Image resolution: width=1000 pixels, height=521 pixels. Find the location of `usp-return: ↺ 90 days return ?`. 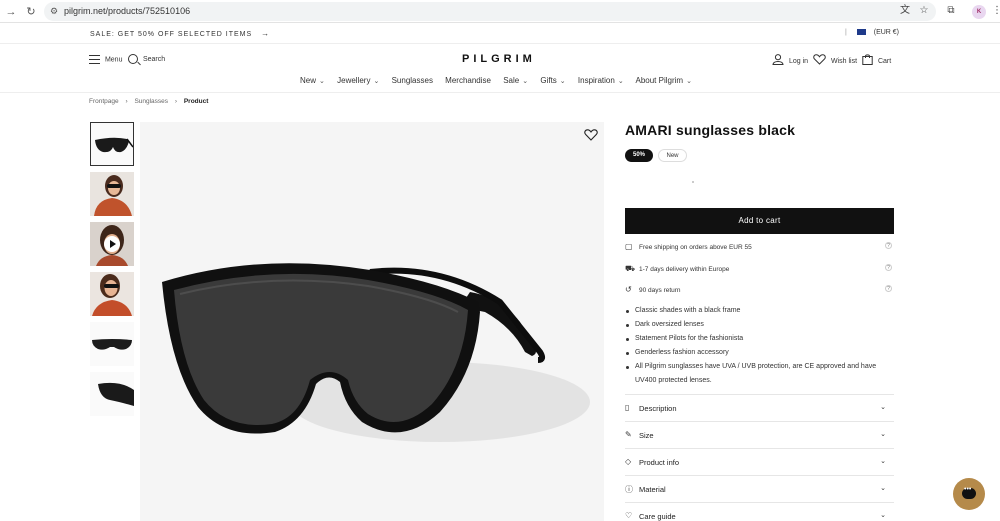

usp-return: ↺ 90 days return ? is located at coordinates (759, 289).